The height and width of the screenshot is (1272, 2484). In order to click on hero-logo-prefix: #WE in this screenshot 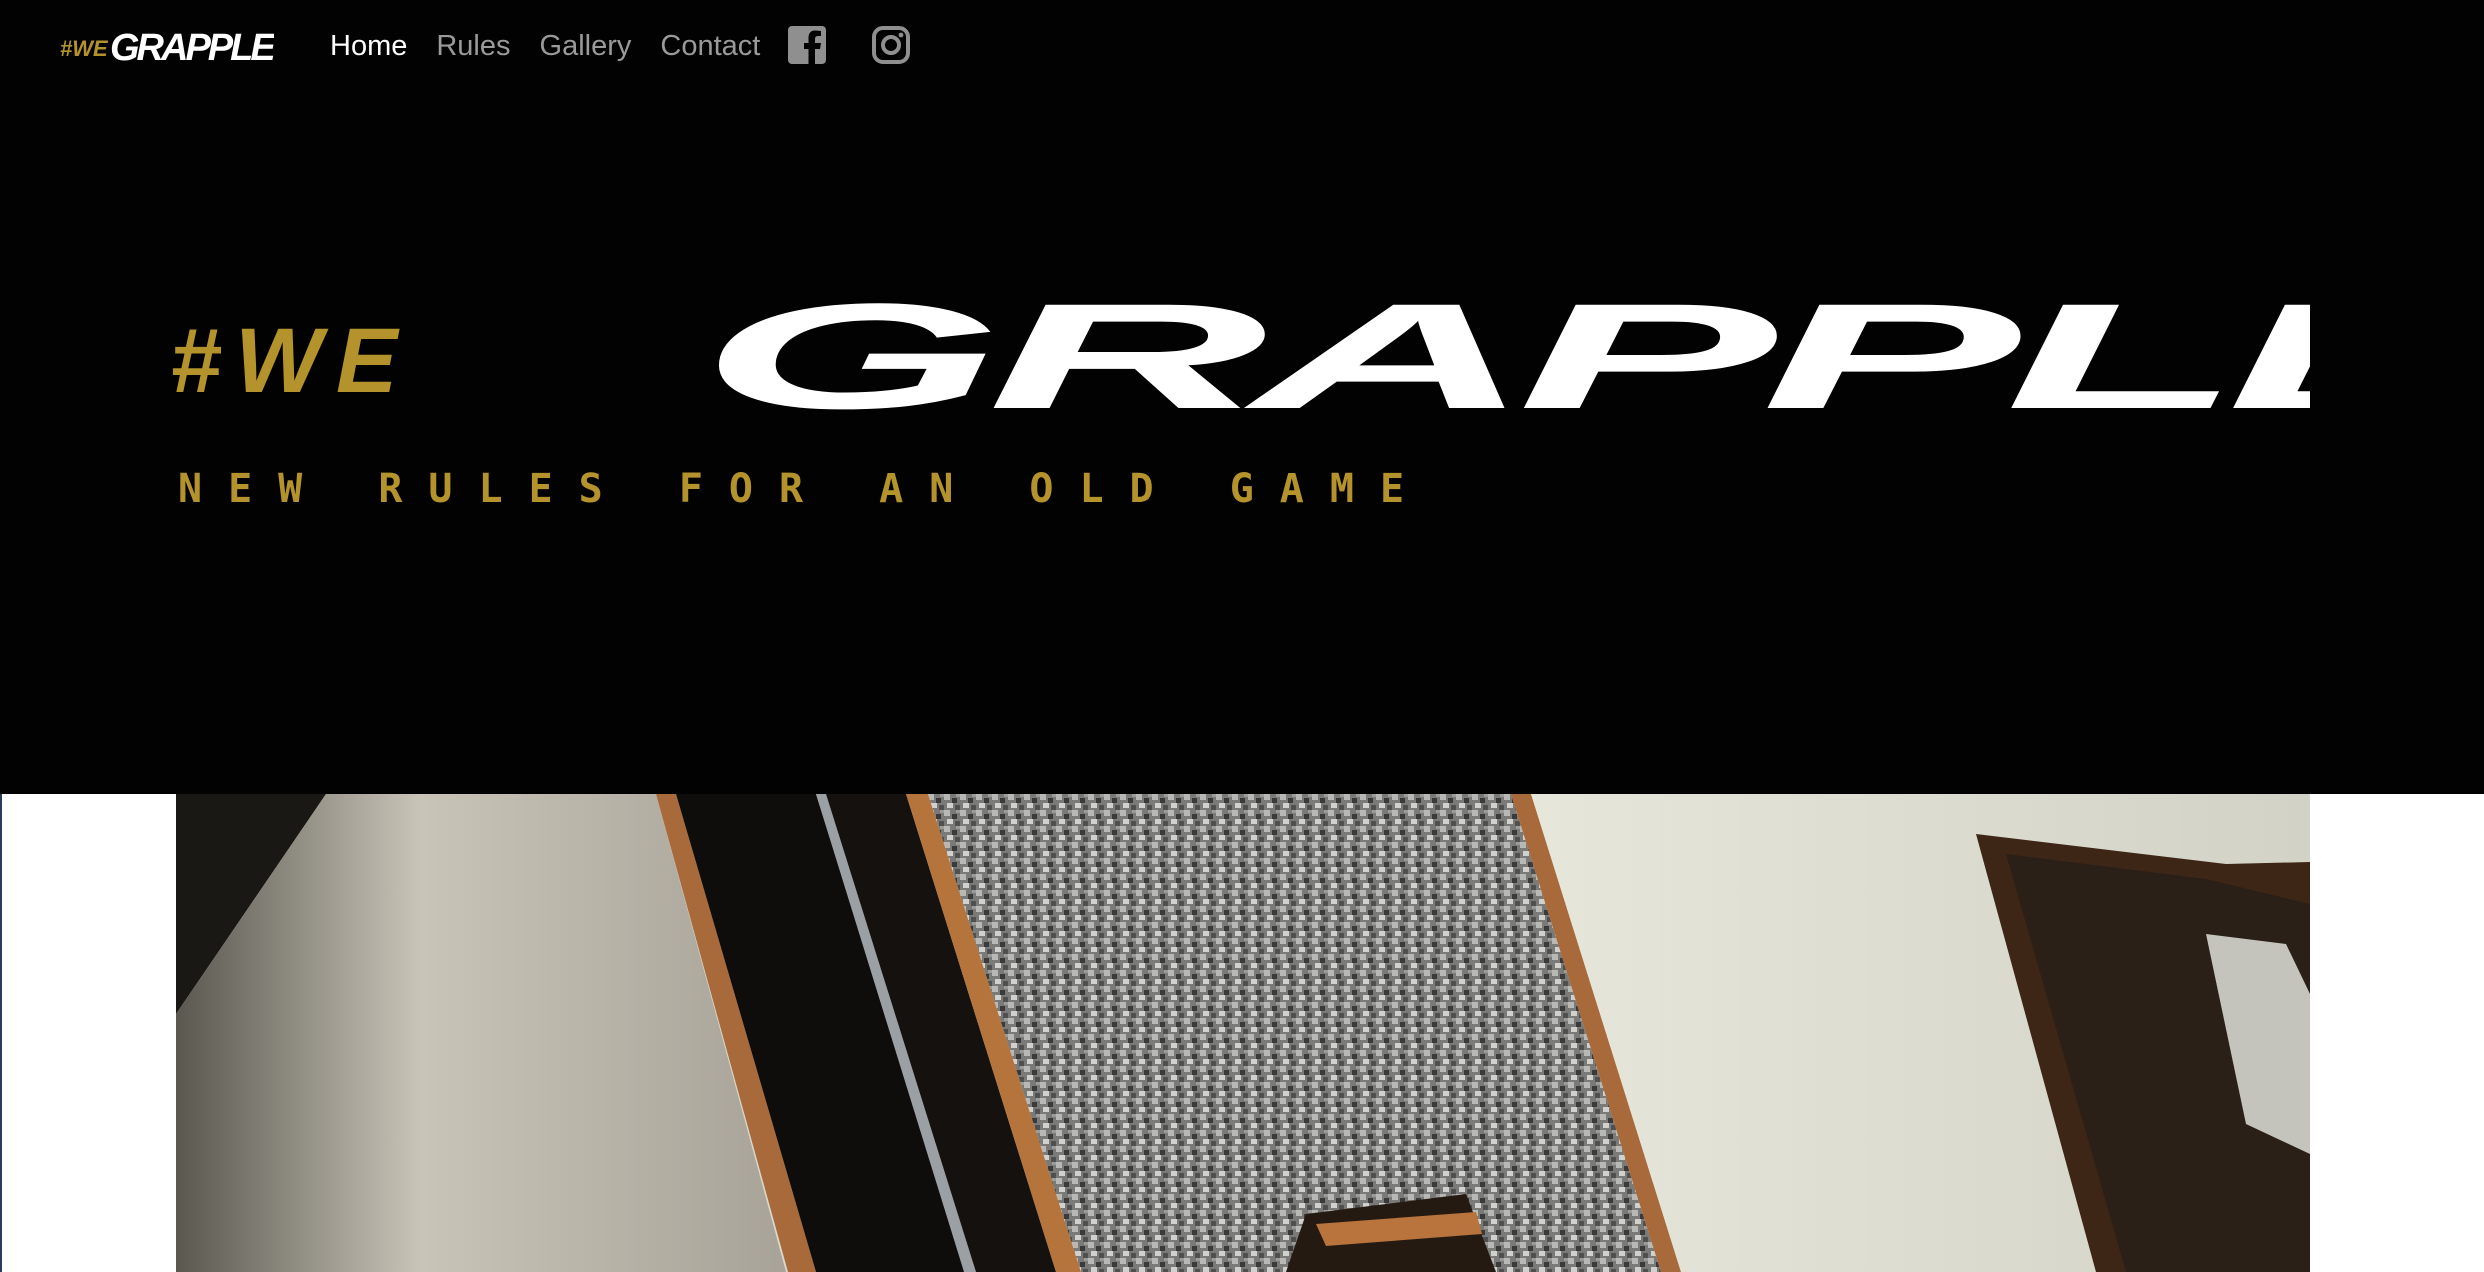, I will do `click(290, 361)`.